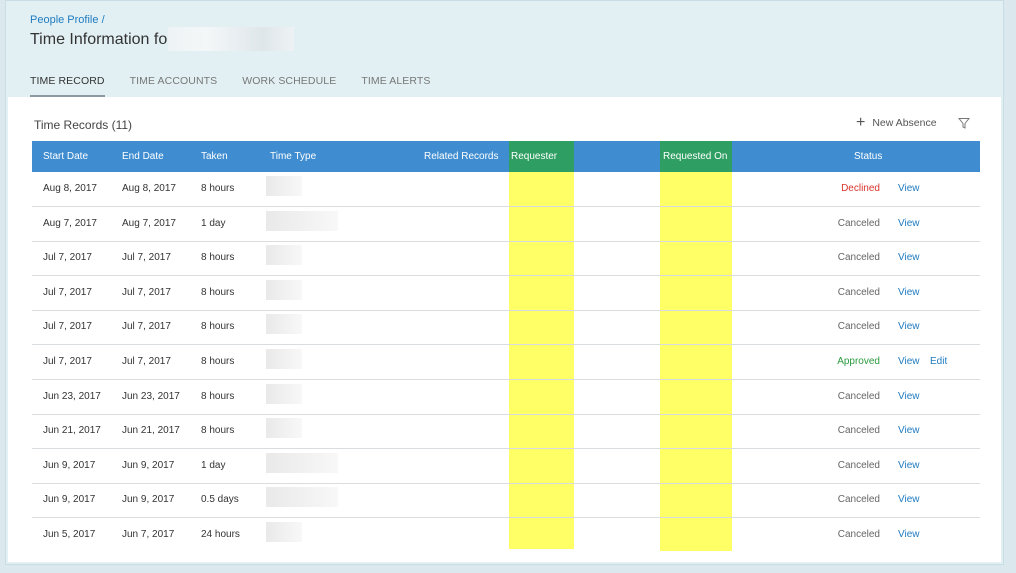 This screenshot has height=573, width=1016. Describe the element at coordinates (72, 431) in the screenshot. I see `start-date-cell: Jun 21, 2017` at that location.